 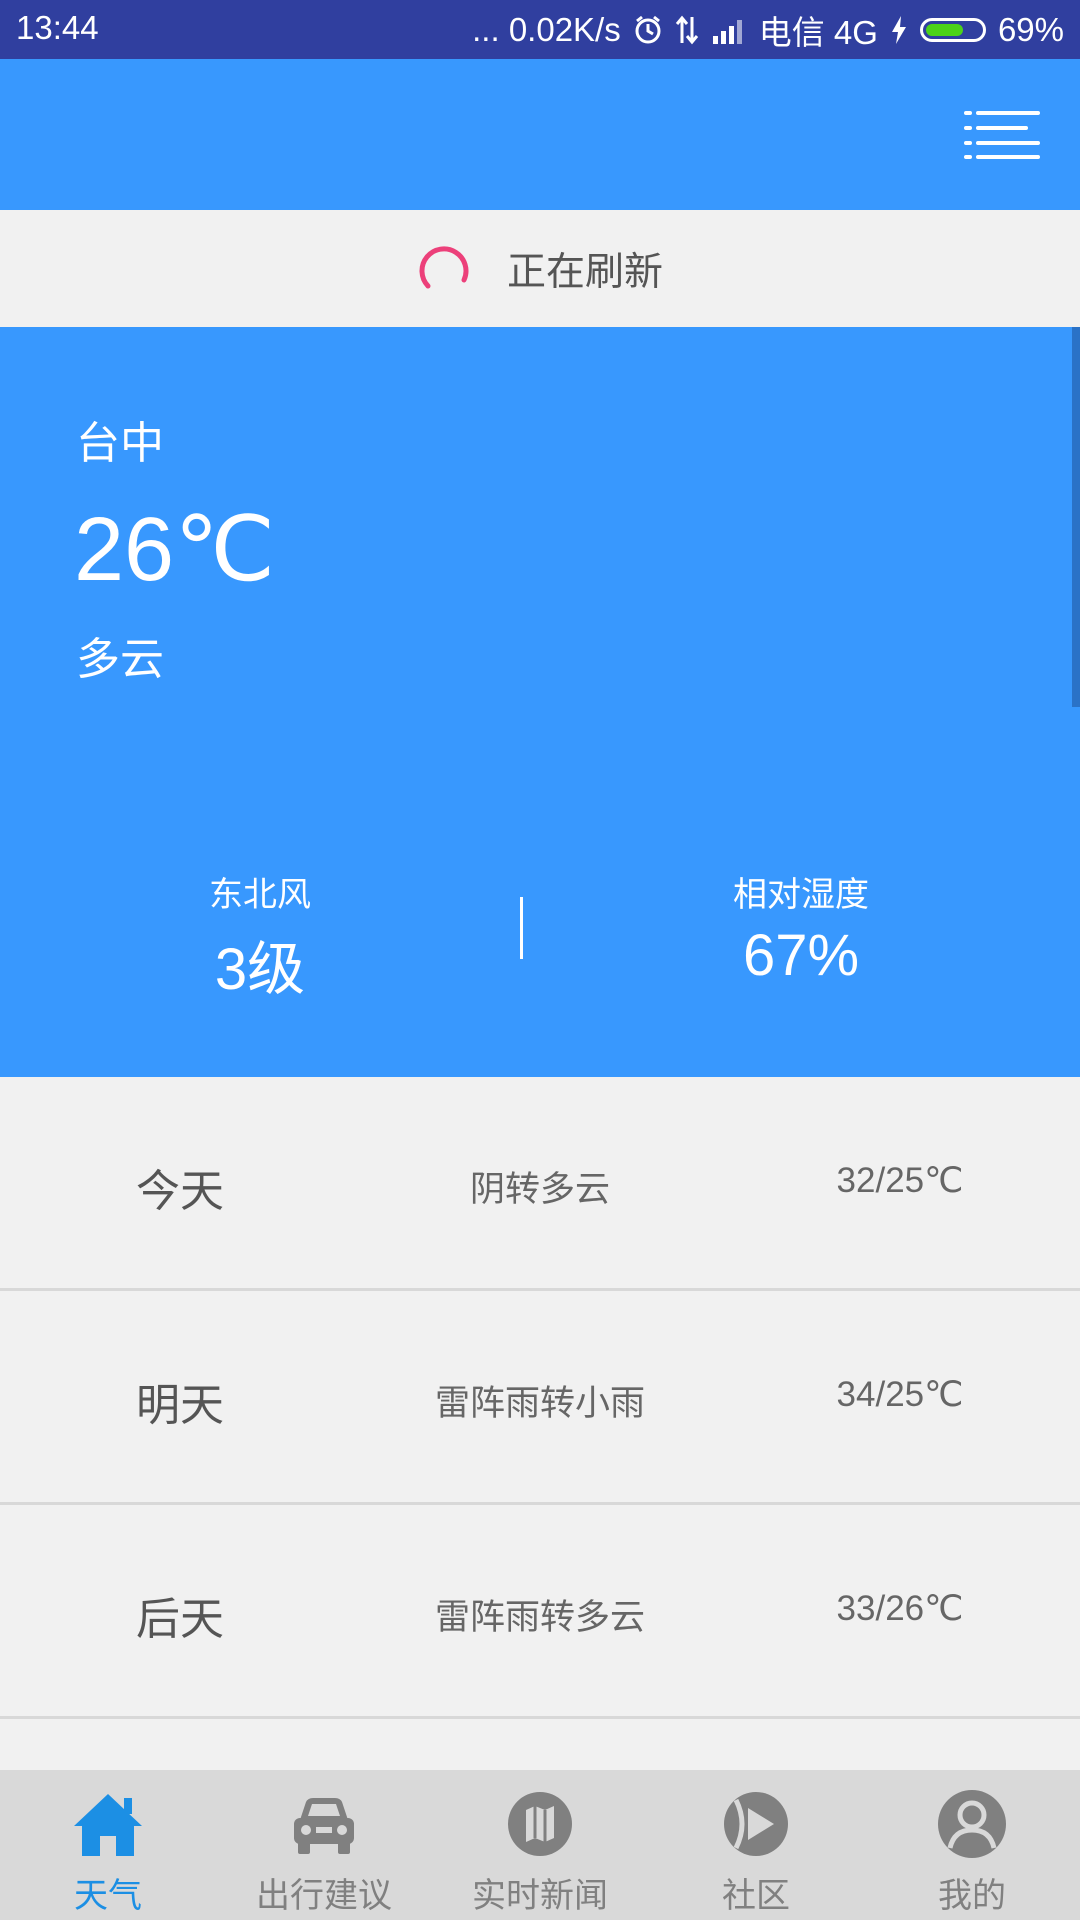 What do you see at coordinates (1030, 29) in the screenshot?
I see `battery-percent: 69%` at bounding box center [1030, 29].